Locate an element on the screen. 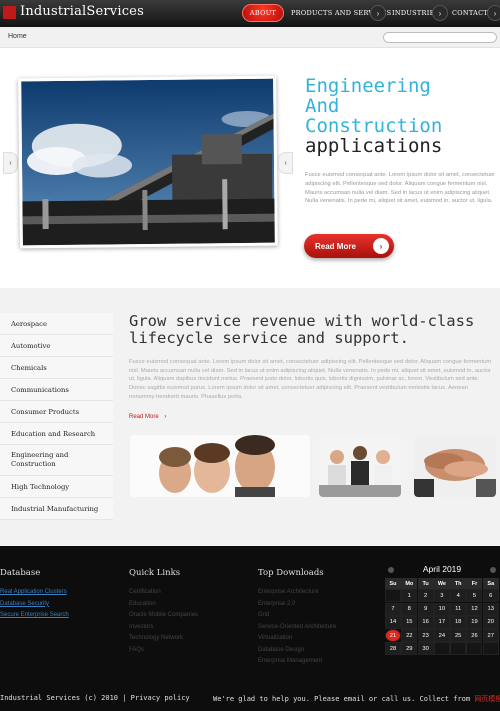 The height and width of the screenshot is (711, 500). calendar-day: 25 is located at coordinates (458, 636).